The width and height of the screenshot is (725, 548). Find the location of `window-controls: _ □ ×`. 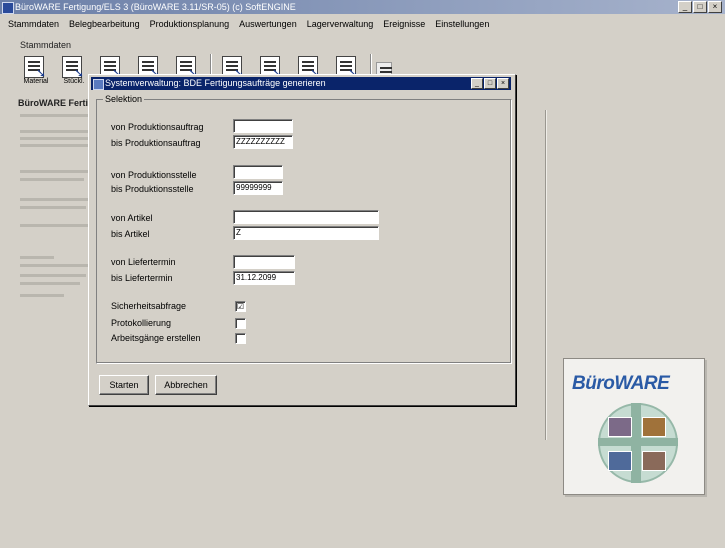

window-controls: _ □ × is located at coordinates (700, 7).